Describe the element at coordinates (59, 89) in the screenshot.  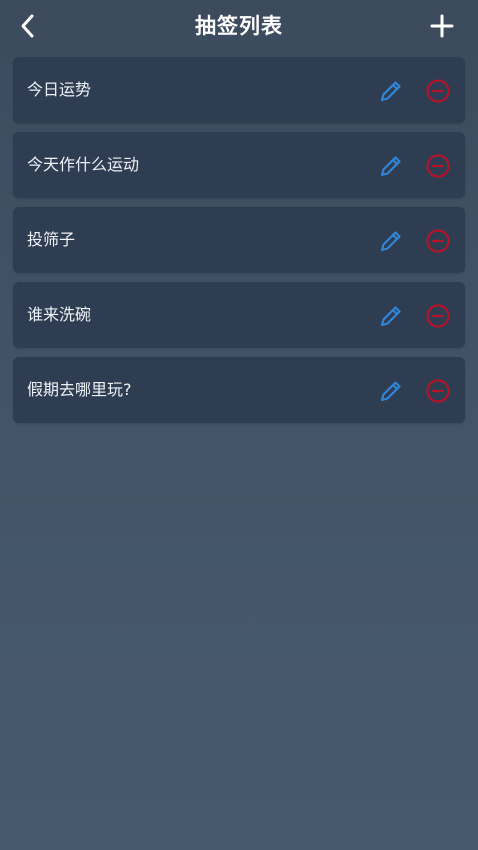
I see `list-item-label: 今日运势` at that location.